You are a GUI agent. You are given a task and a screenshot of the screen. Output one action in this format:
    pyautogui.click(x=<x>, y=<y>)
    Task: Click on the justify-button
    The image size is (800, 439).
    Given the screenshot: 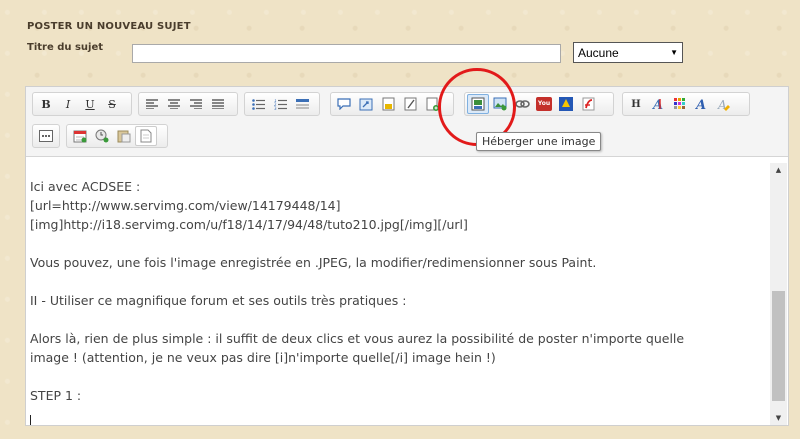 What is the action you would take?
    pyautogui.click(x=218, y=104)
    